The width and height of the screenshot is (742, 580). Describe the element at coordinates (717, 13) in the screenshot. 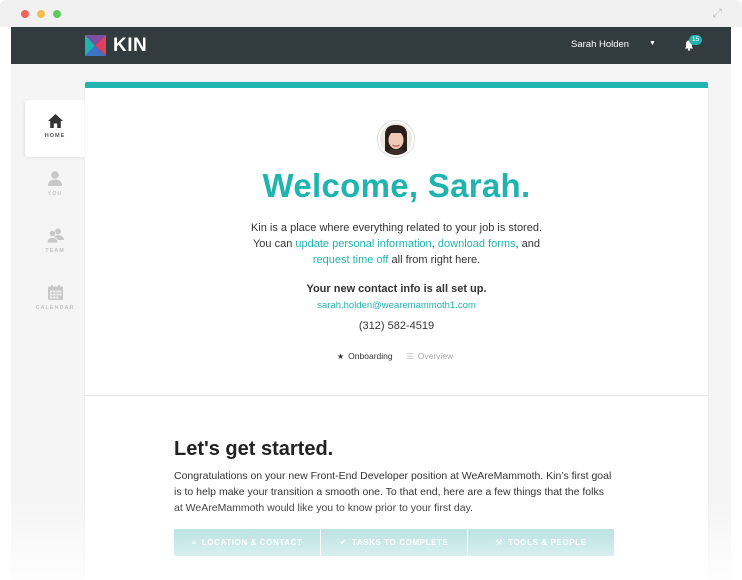

I see `expand-icon: ⤢` at that location.